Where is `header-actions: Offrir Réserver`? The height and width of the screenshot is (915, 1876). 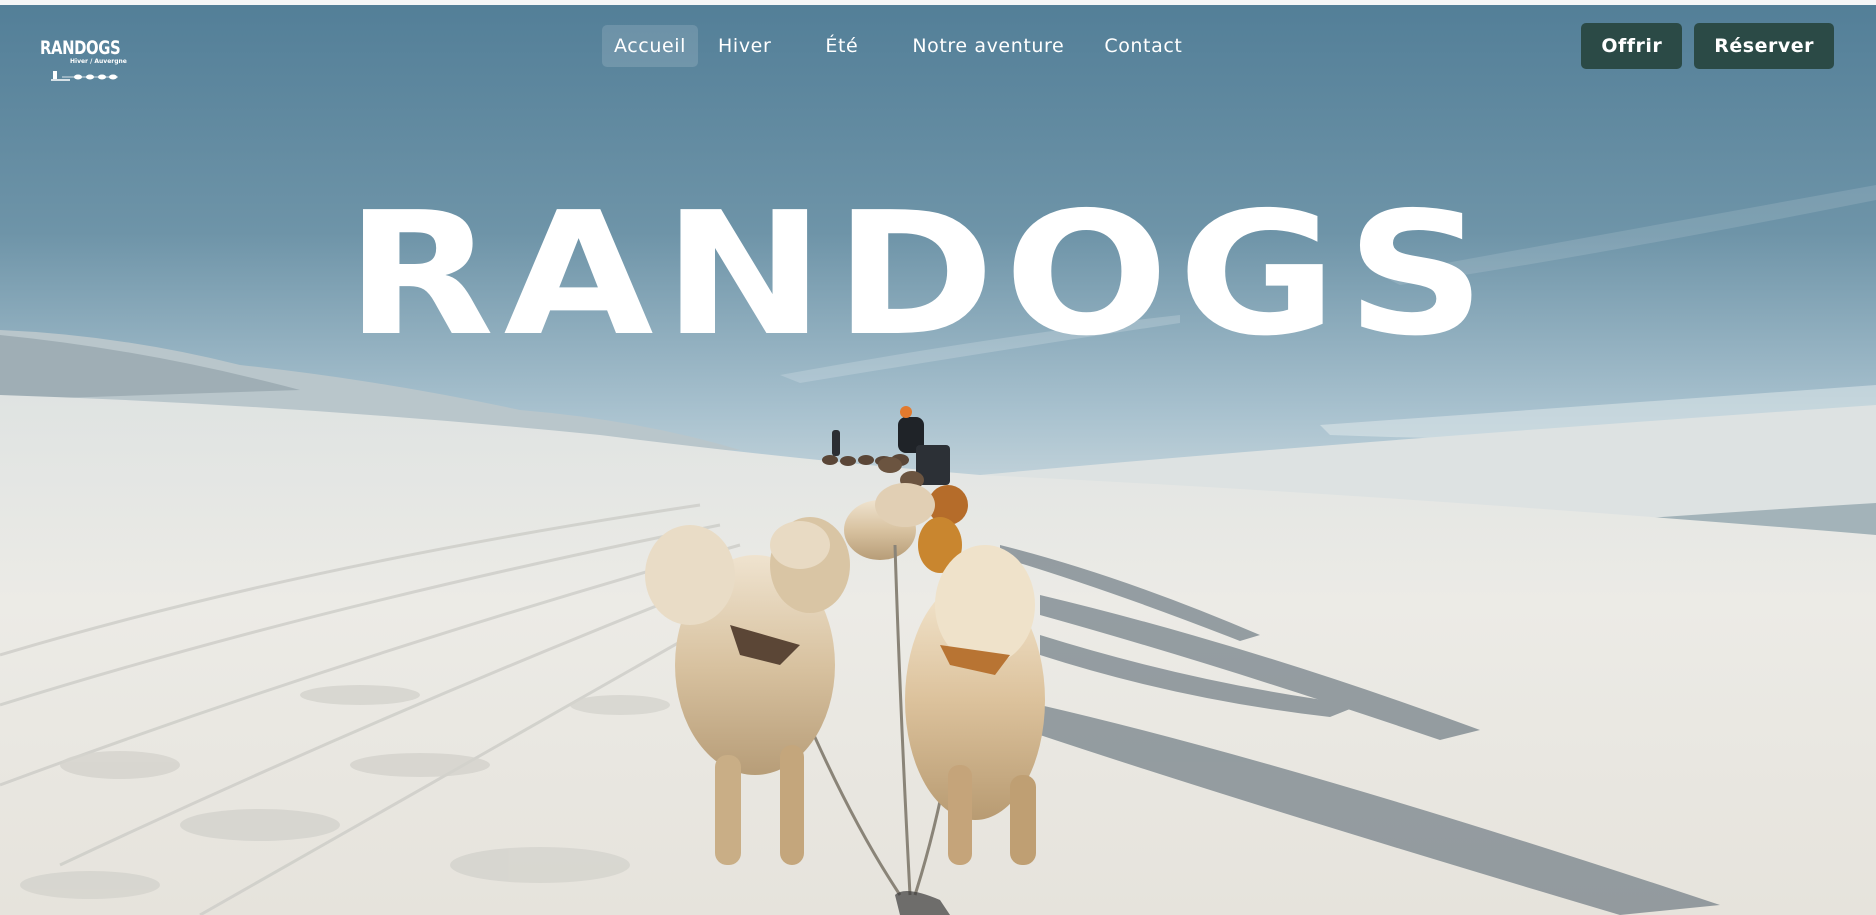 header-actions: Offrir Réserver is located at coordinates (1707, 46).